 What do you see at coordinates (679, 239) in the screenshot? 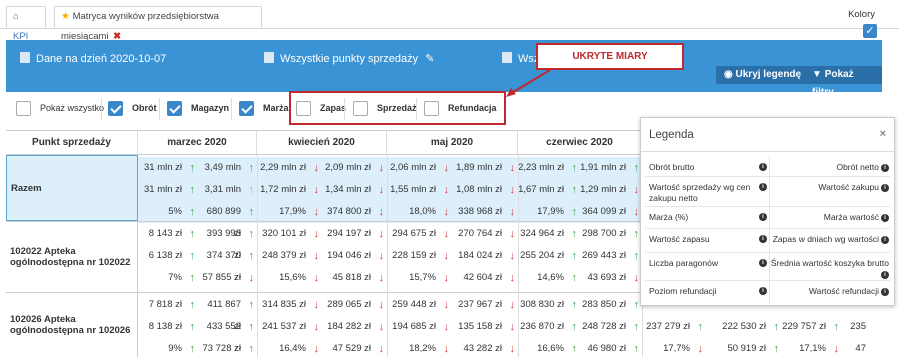
I see `legend-entry-label: Wartość zapasu` at bounding box center [679, 239].